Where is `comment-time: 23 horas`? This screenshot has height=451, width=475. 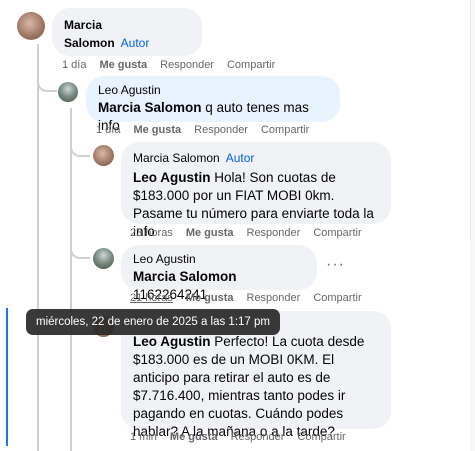
comment-time: 23 horas is located at coordinates (151, 233).